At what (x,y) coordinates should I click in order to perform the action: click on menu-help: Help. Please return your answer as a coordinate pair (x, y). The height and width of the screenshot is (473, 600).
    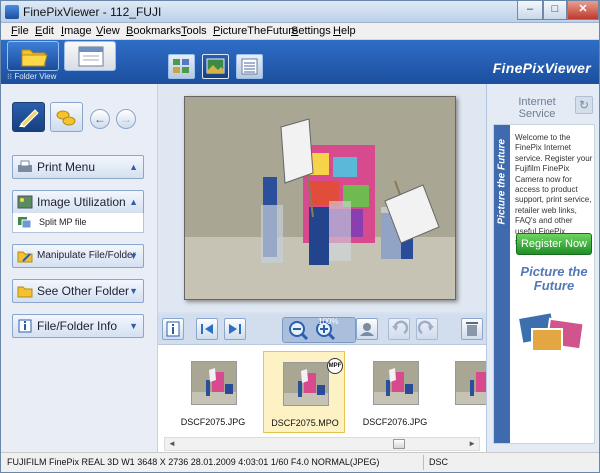
    Looking at the image, I should click on (344, 31).